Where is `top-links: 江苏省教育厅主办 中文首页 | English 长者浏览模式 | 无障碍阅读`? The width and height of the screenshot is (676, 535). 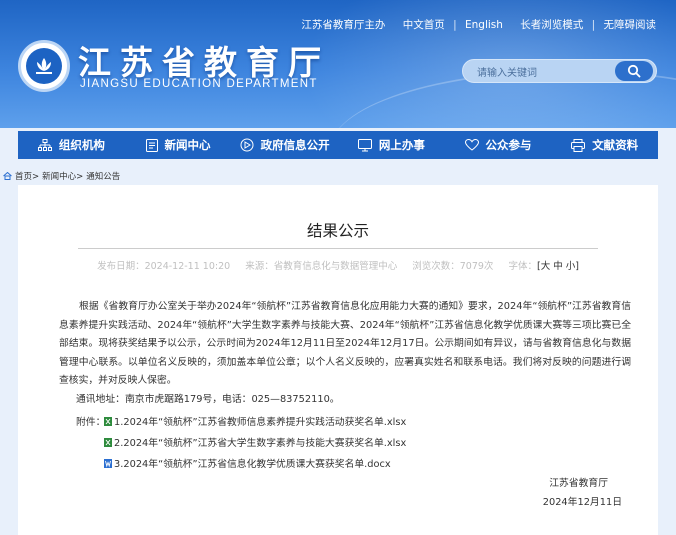 top-links: 江苏省教育厅主办 中文首页 | English 长者浏览模式 | 无障碍阅读 is located at coordinates (476, 24).